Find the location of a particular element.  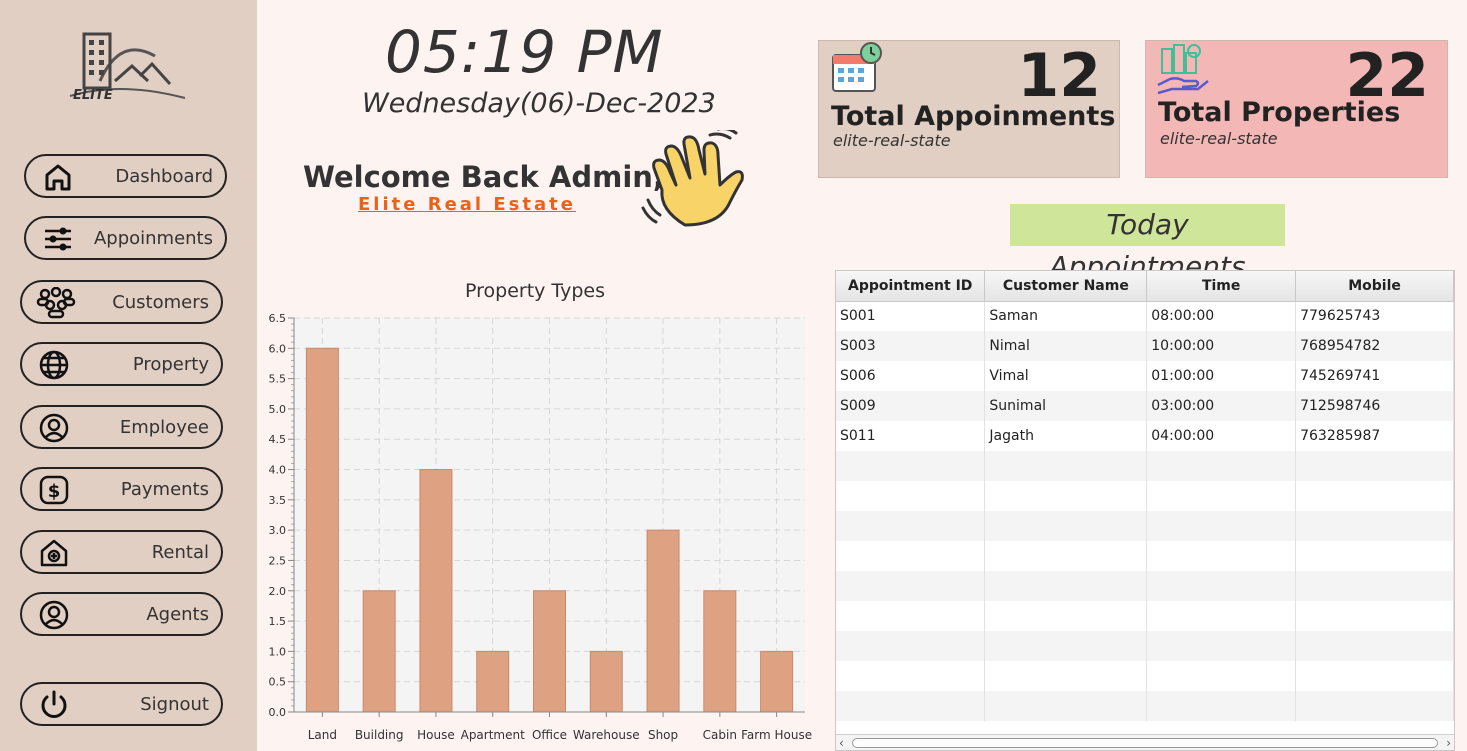

y-tick-label: 1.0 is located at coordinates (278, 651).